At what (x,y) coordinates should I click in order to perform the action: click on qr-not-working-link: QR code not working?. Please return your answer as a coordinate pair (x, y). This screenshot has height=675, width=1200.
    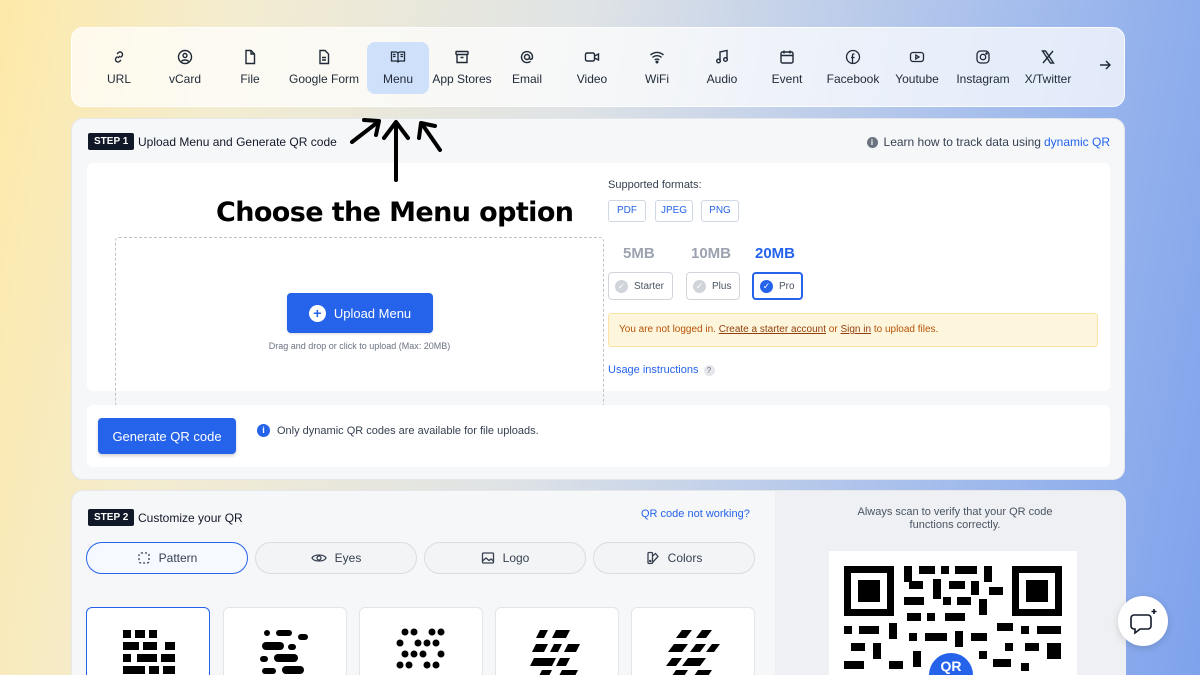
    Looking at the image, I should click on (695, 514).